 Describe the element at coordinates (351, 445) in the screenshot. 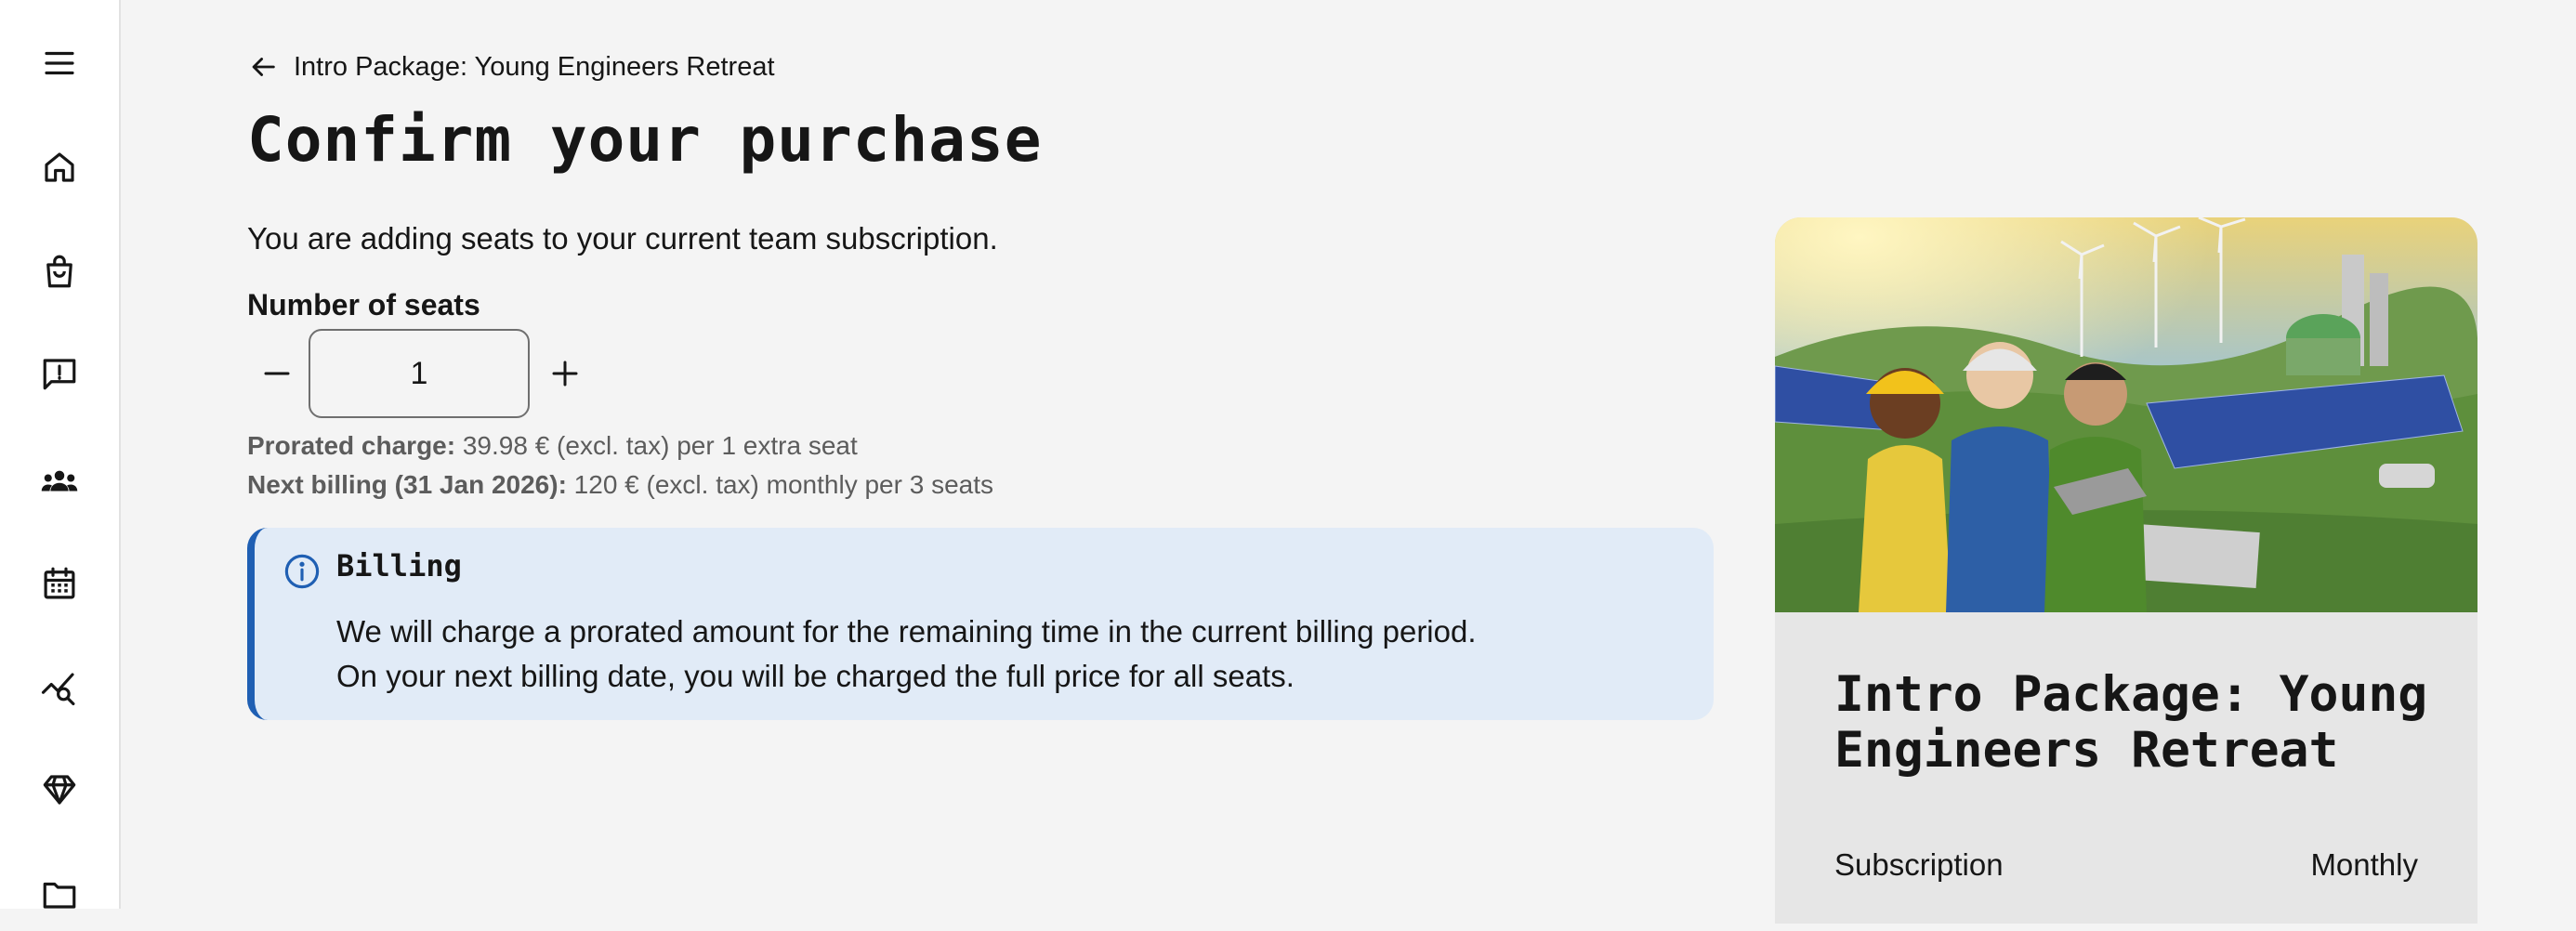

I see `prorated-charge-label: Prorated charge:` at that location.